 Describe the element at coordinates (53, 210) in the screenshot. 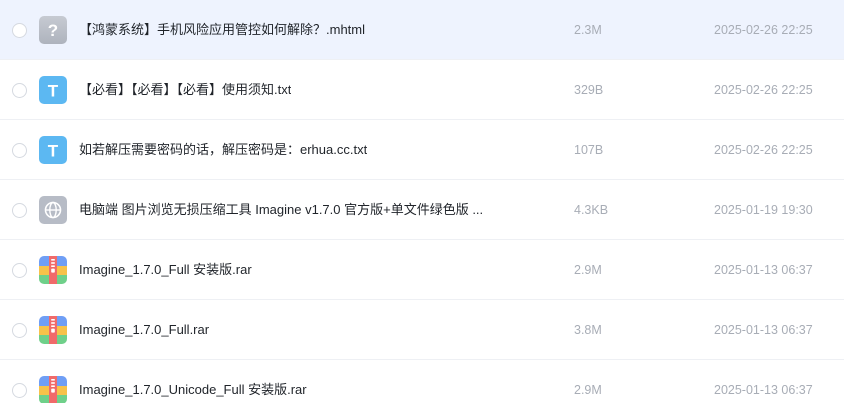

I see `web-file-icon` at that location.